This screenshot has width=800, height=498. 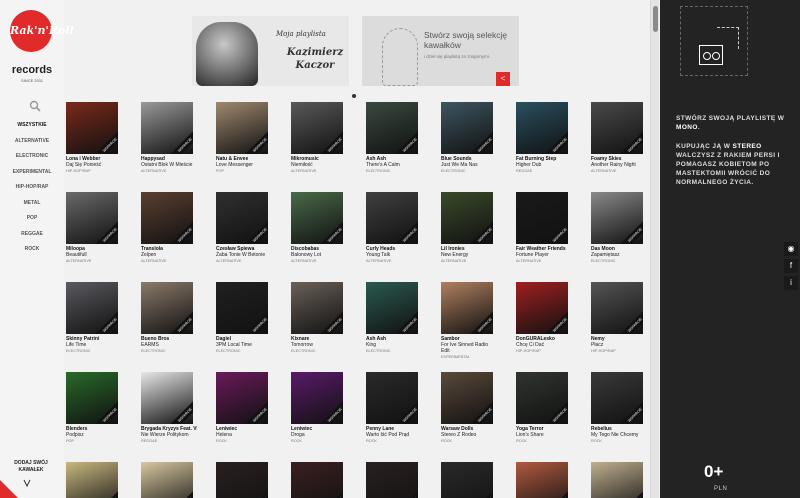 I want to click on album-card: WSPARCIE Curly Heads Young Talk ALTERNATIVE, so click(x=394, y=228).